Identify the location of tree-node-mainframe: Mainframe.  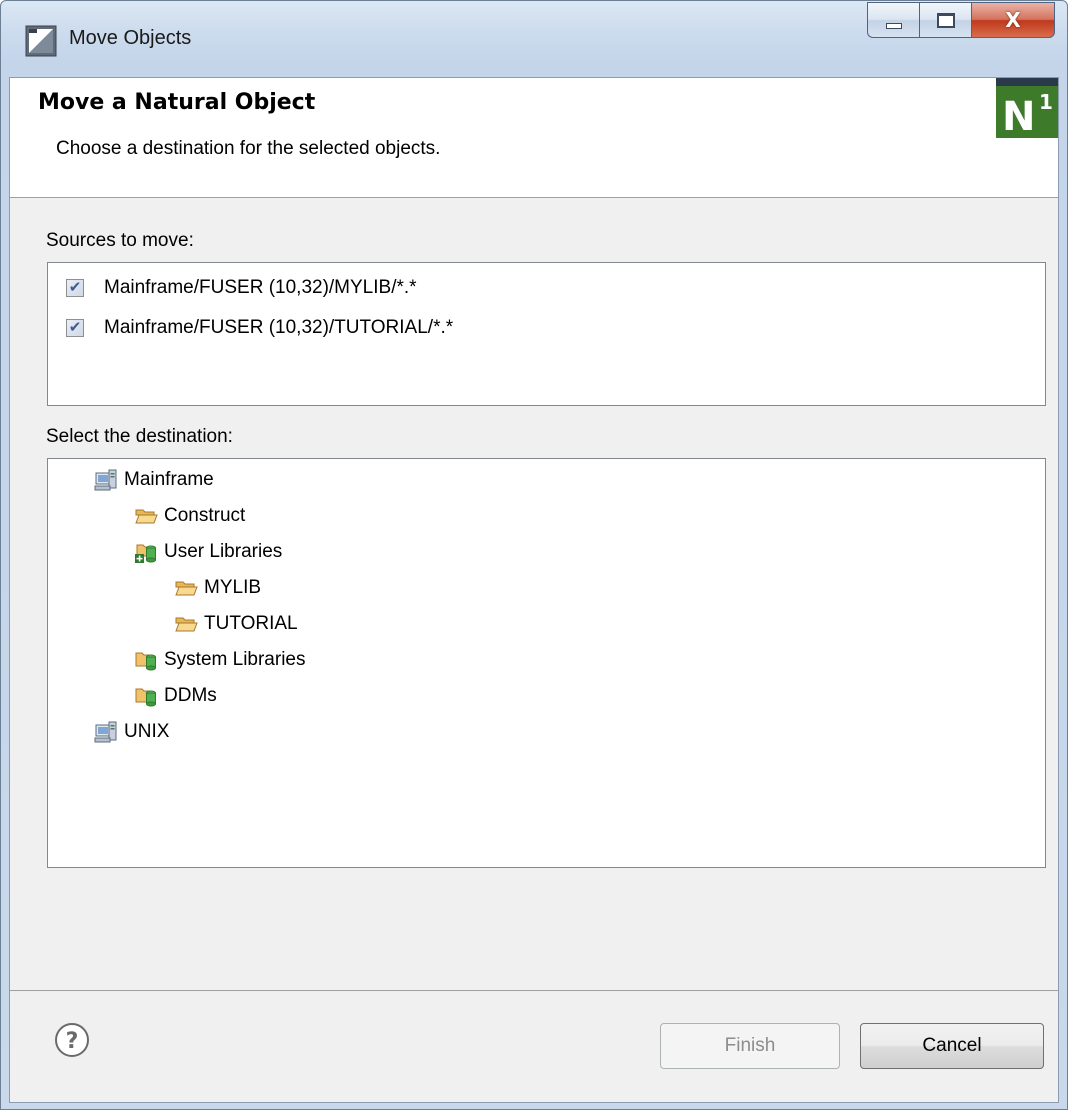
(154, 480).